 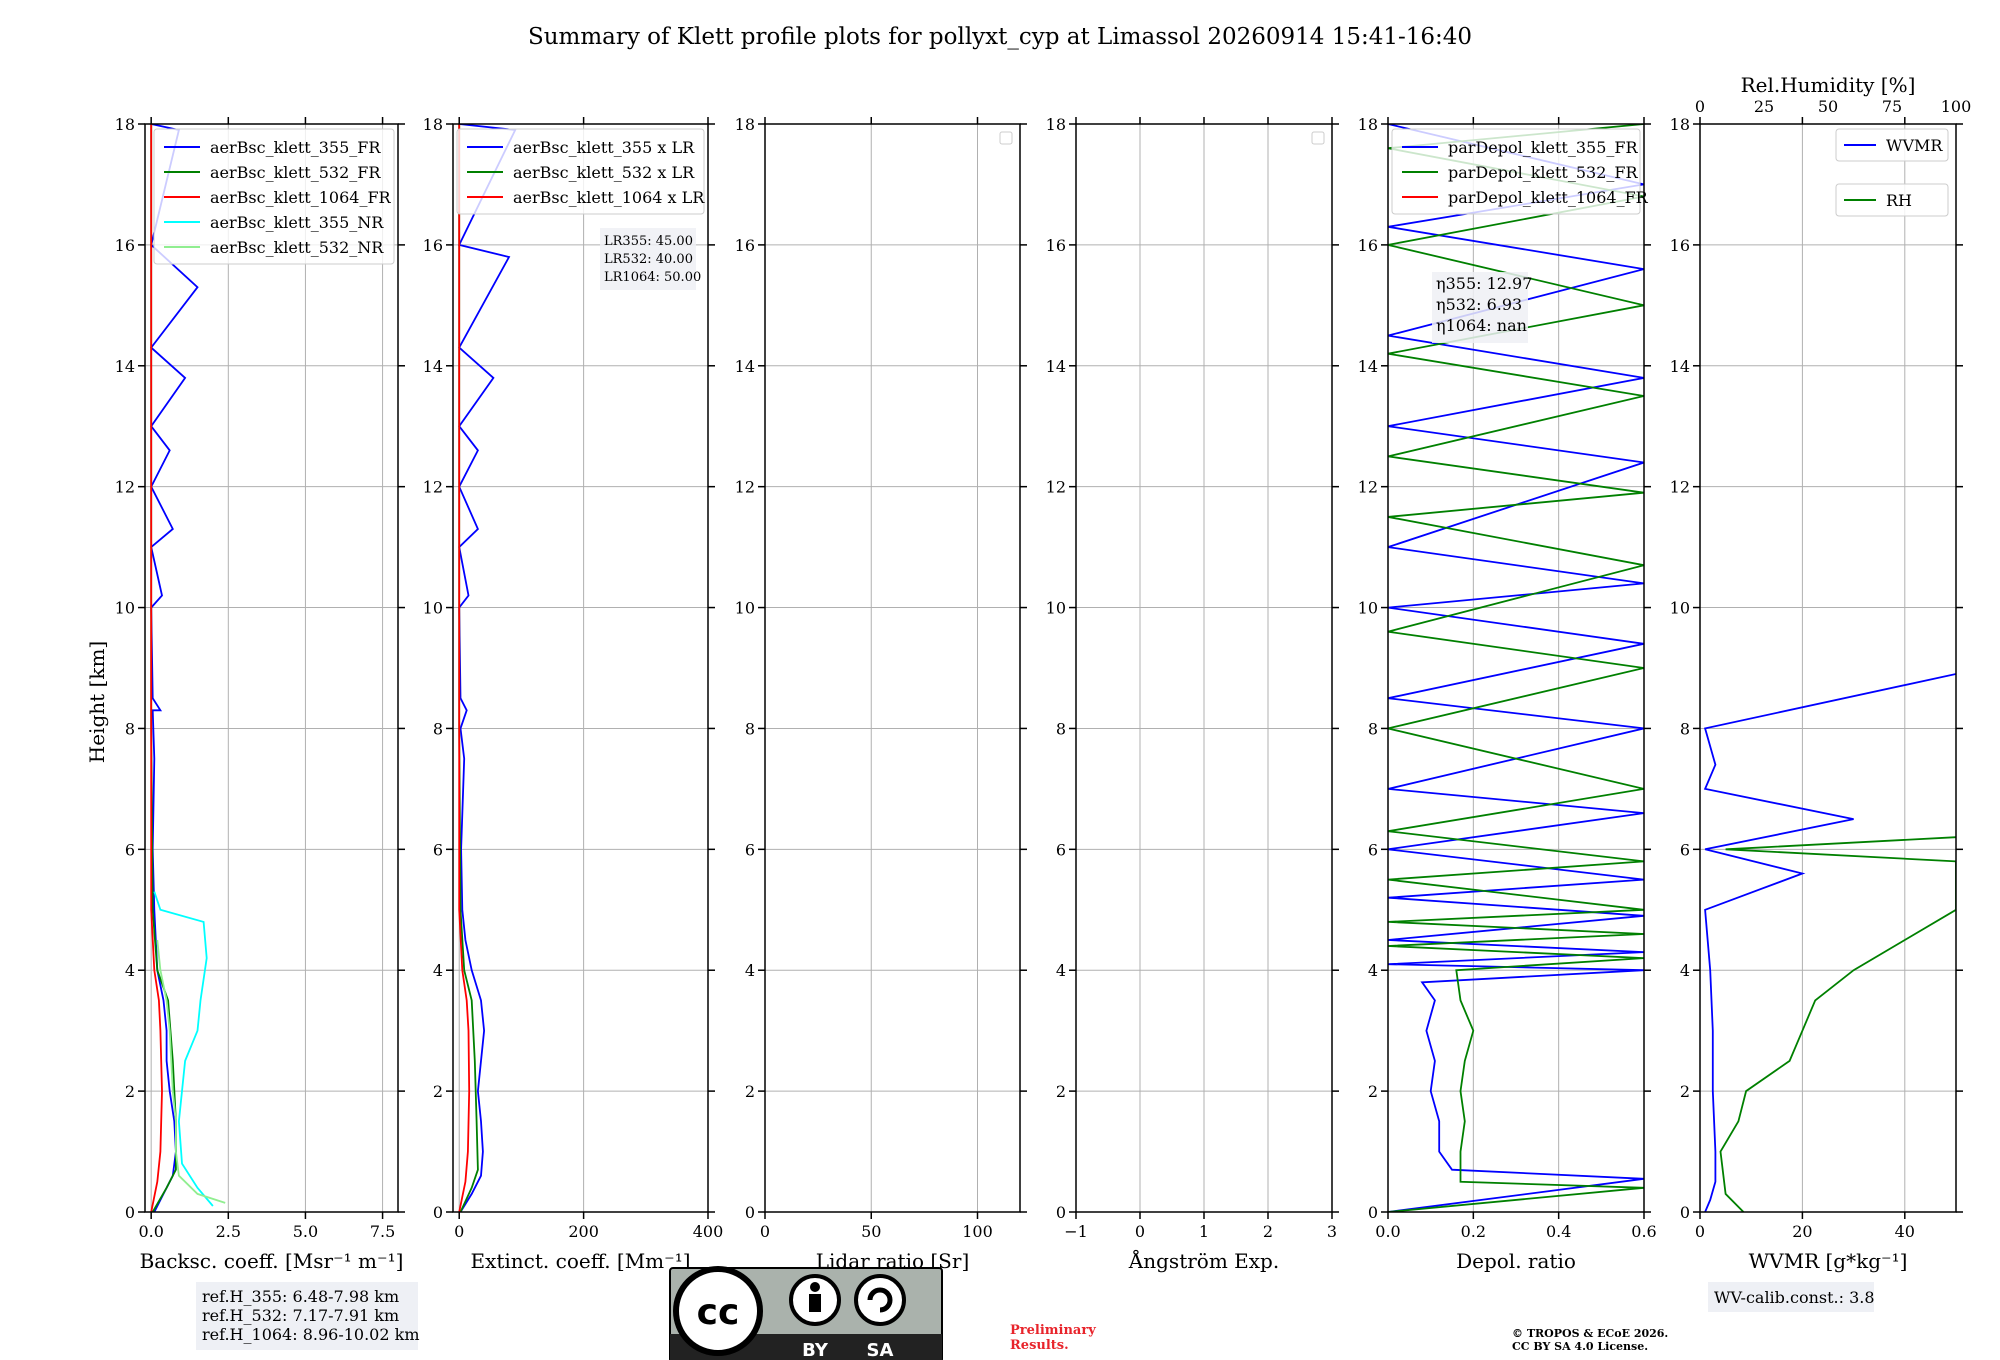 I want to click on legend-label-parDepol_klett_355_FR: parDepol_klett_355_FR, so click(x=1543, y=147).